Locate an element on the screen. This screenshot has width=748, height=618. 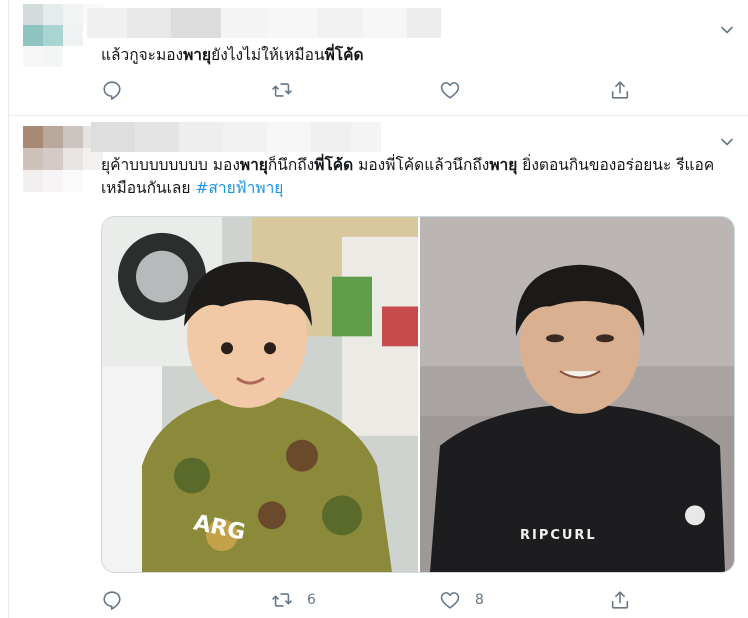
tweet-actions is located at coordinates (379, 90).